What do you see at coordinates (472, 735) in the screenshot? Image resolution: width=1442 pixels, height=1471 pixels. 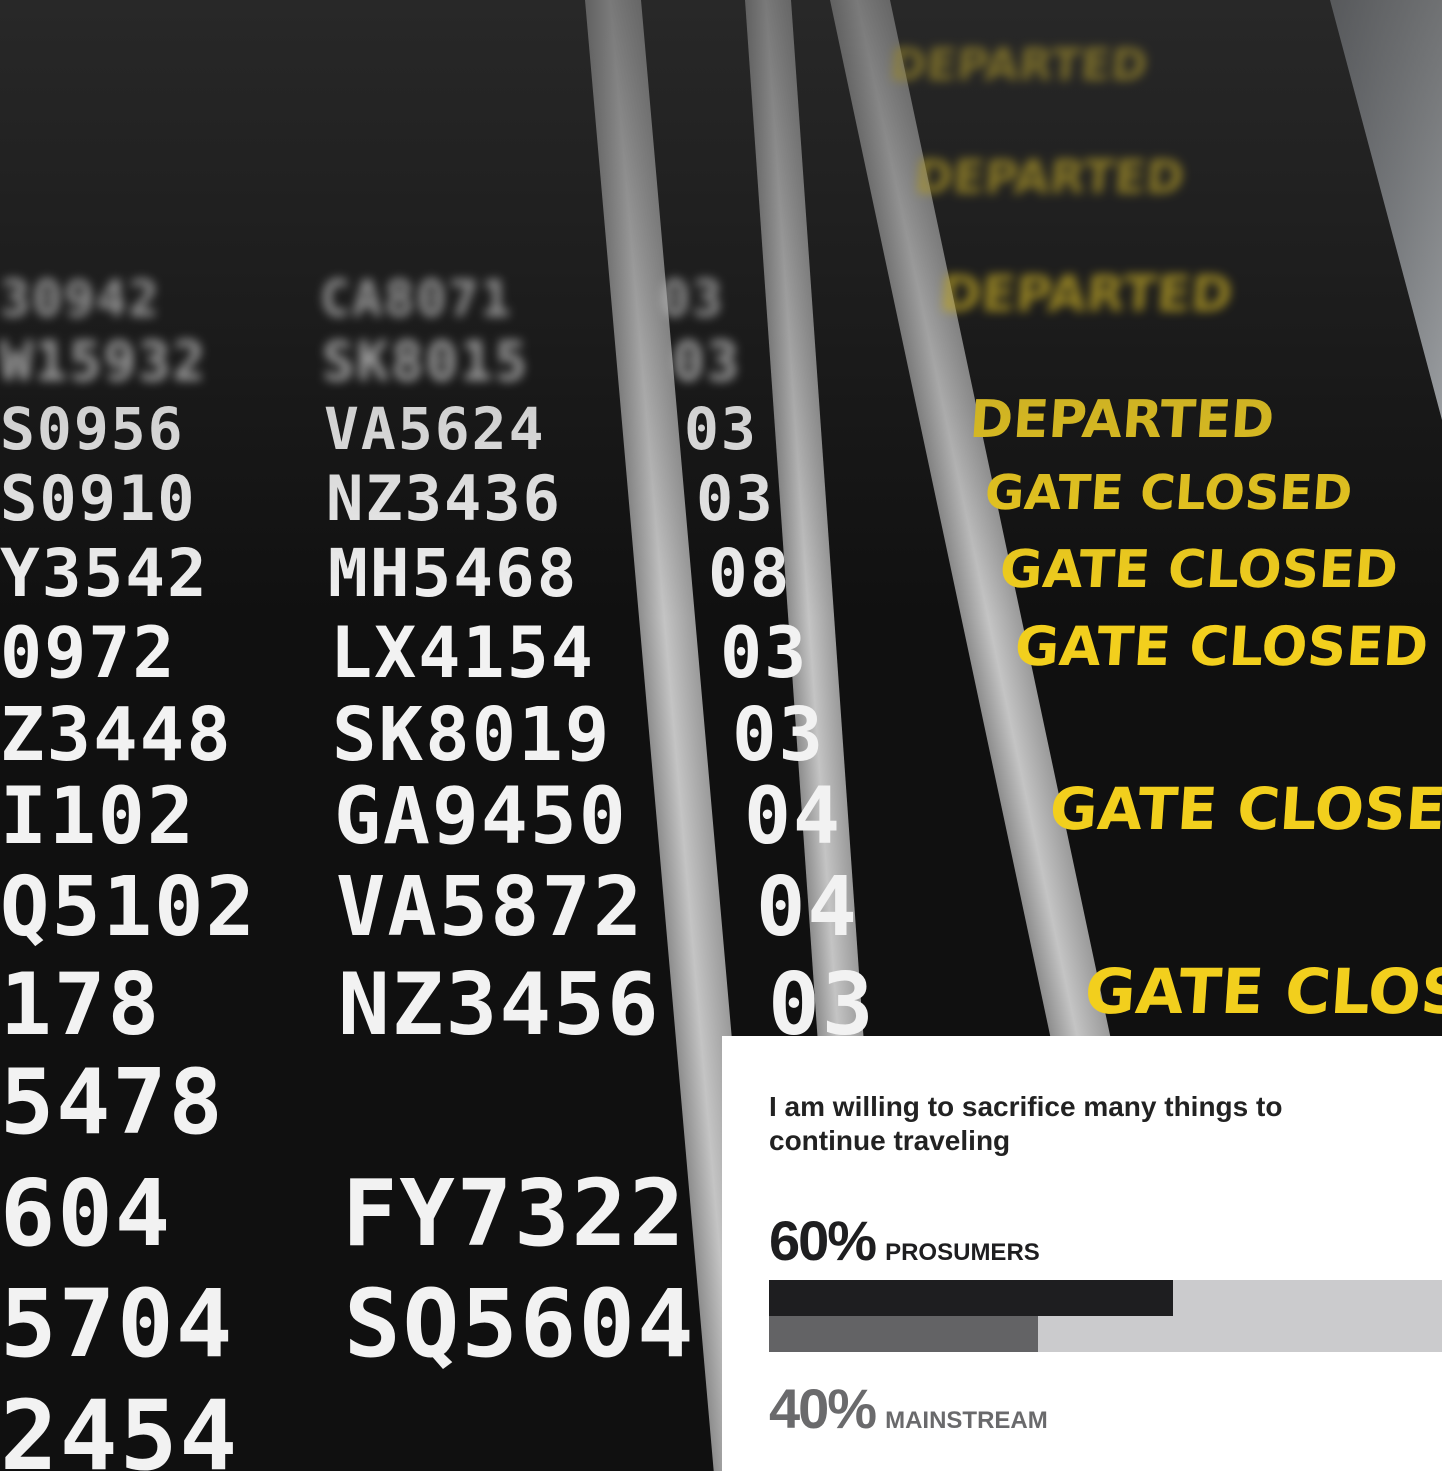 I see `flight-code: SK8019` at bounding box center [472, 735].